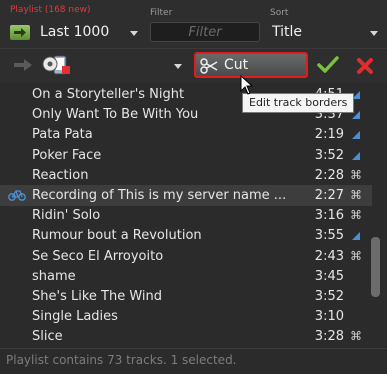 The image size is (387, 374). What do you see at coordinates (74, 32) in the screenshot?
I see `playlist-select-value: Last 1000` at bounding box center [74, 32].